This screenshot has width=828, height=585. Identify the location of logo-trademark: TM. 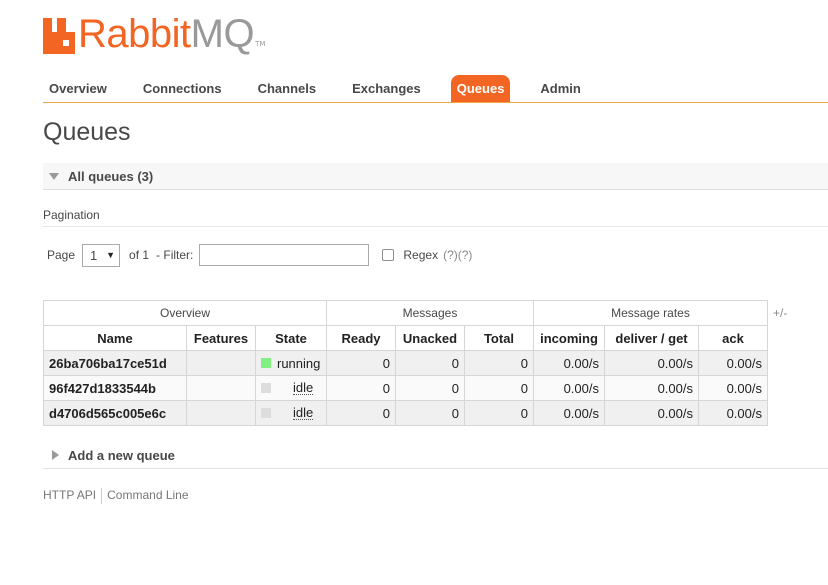
(260, 44).